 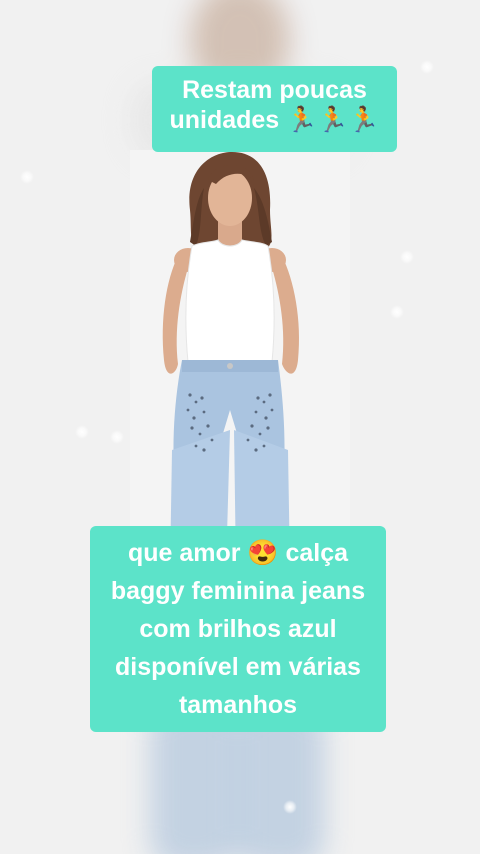 I want to click on bottom-caption-line: com brilhos azul, so click(x=238, y=629).